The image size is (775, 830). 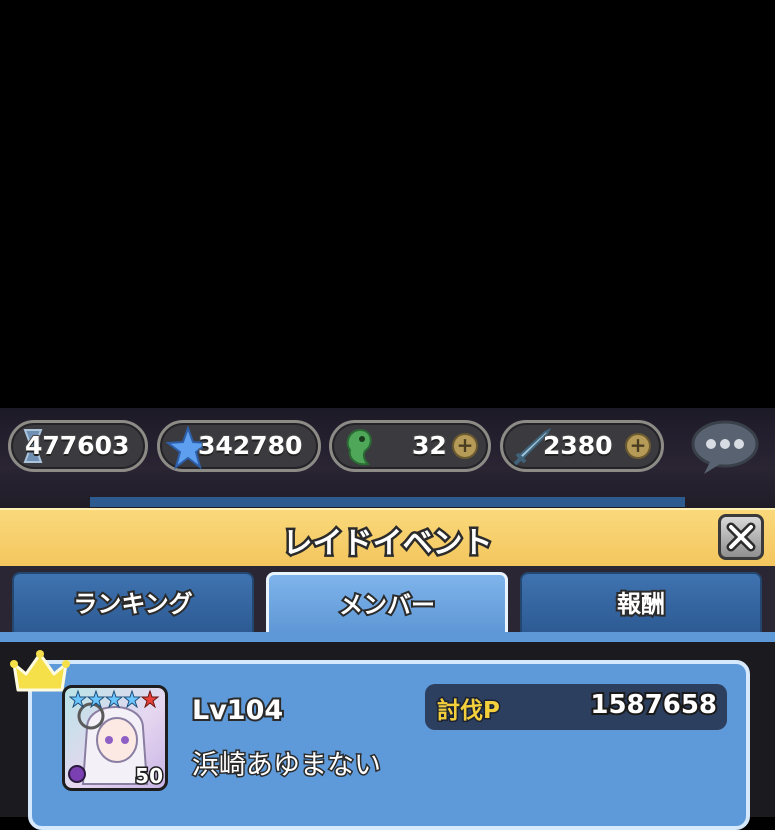 I want to click on star-currency-pill: 342780, so click(x=239, y=446).